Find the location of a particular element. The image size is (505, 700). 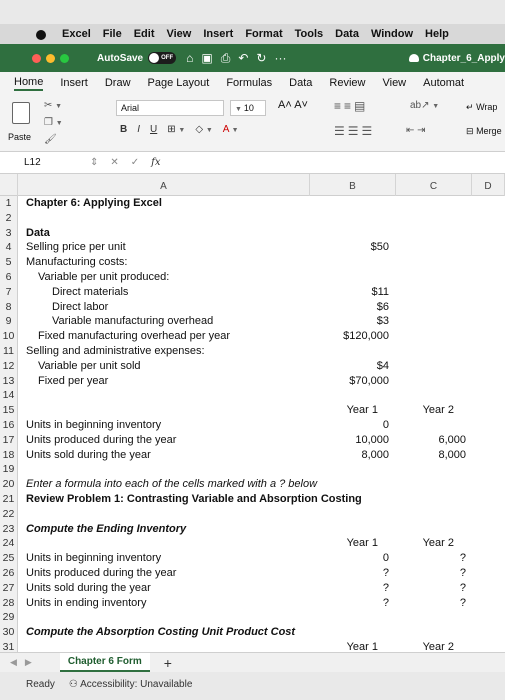

horizontal-align-buttons: ☰☰☰ is located at coordinates (354, 131).